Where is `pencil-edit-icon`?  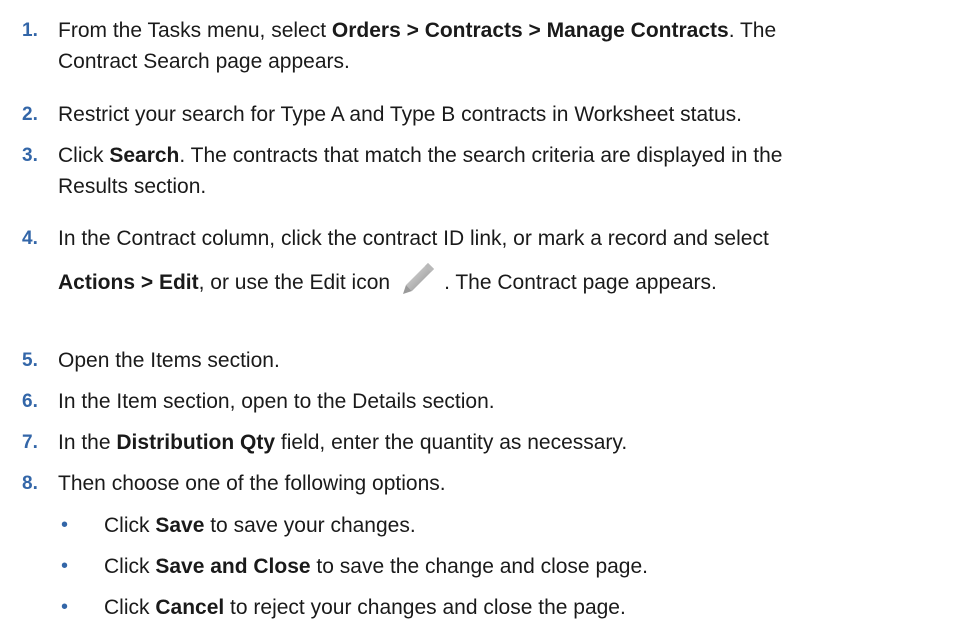
pencil-edit-icon is located at coordinates (418, 278).